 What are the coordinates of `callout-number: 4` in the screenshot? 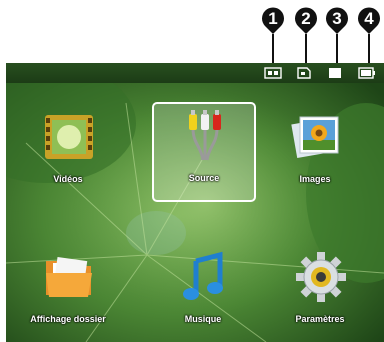 It's located at (369, 18).